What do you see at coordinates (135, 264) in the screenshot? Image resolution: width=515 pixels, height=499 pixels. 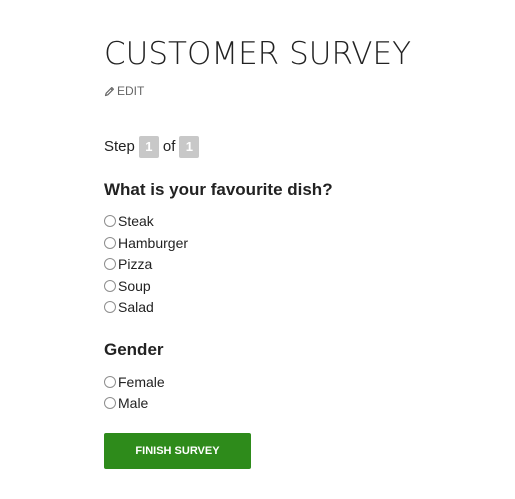 I see `option-label: Pizza` at bounding box center [135, 264].